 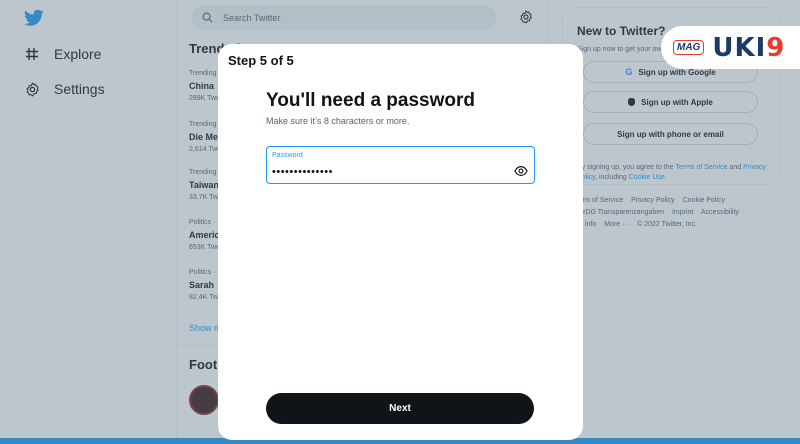 I want to click on modal-subtitle: Make sure it’s 8 characters or more., so click(x=338, y=121).